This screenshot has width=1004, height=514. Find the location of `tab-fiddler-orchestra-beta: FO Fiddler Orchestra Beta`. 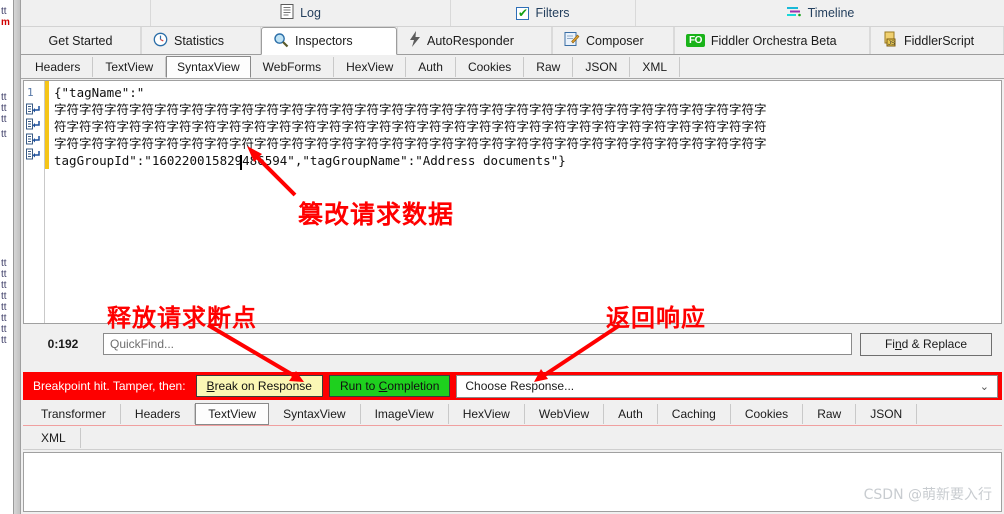

tab-fiddler-orchestra-beta: FO Fiddler Orchestra Beta is located at coordinates (772, 40).